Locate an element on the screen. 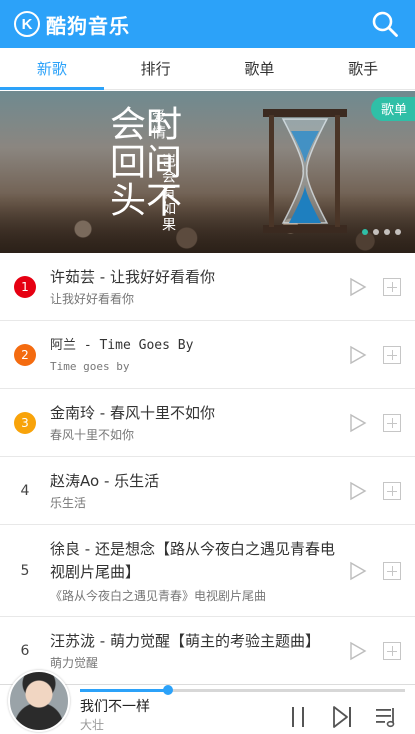 This screenshot has height=734, width=415. rank-badge: 3 is located at coordinates (25, 423).